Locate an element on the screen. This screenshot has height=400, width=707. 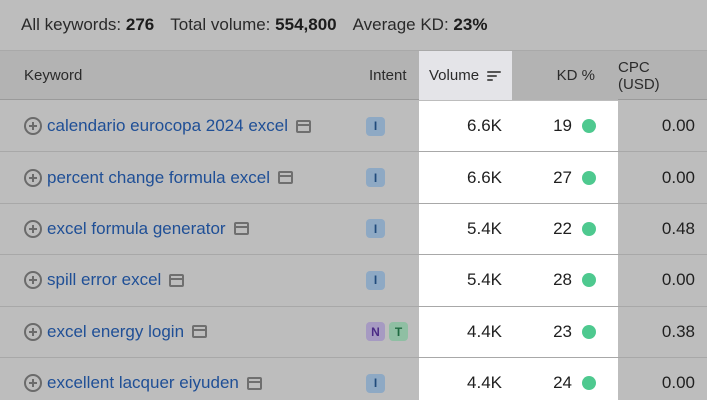
table-header: Keyword Intent Volume KD % CPC (USD) is located at coordinates (353, 75).